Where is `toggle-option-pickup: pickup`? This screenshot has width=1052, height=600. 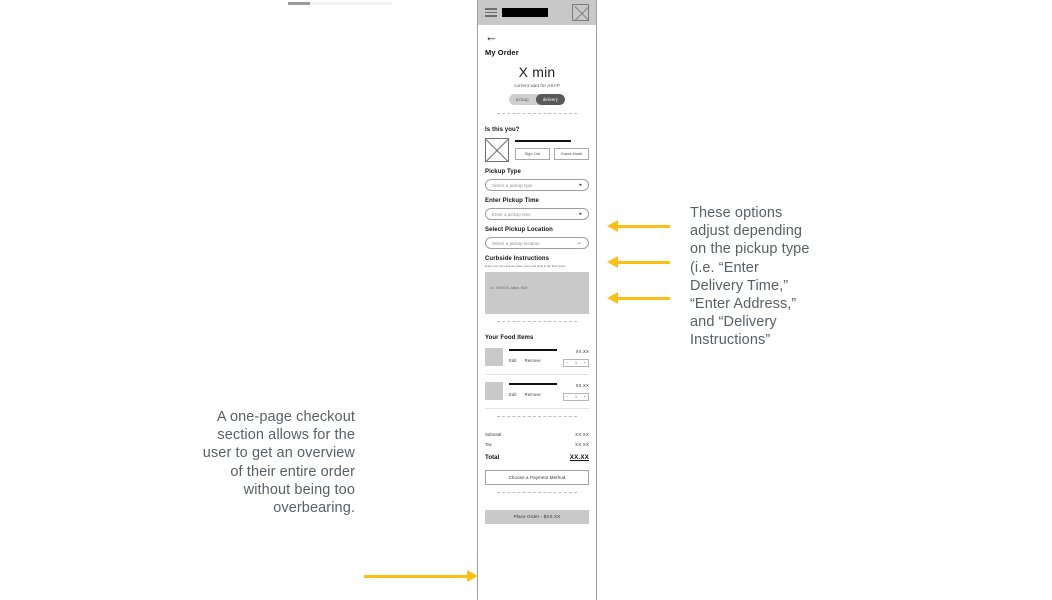
toggle-option-pickup: pickup is located at coordinates (522, 99).